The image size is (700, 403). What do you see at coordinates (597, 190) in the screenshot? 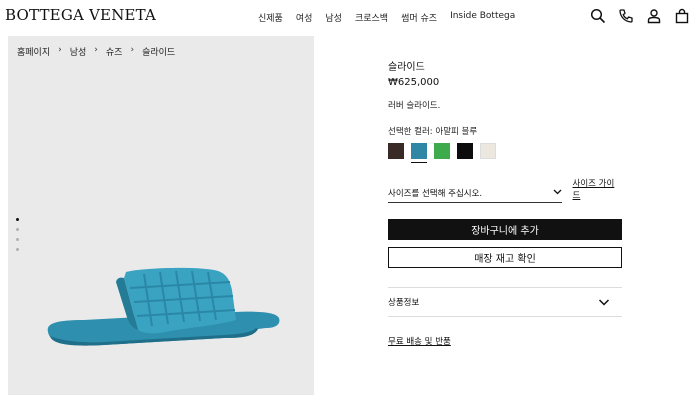
I see `size-guide-link: 사이즈 가이드` at bounding box center [597, 190].